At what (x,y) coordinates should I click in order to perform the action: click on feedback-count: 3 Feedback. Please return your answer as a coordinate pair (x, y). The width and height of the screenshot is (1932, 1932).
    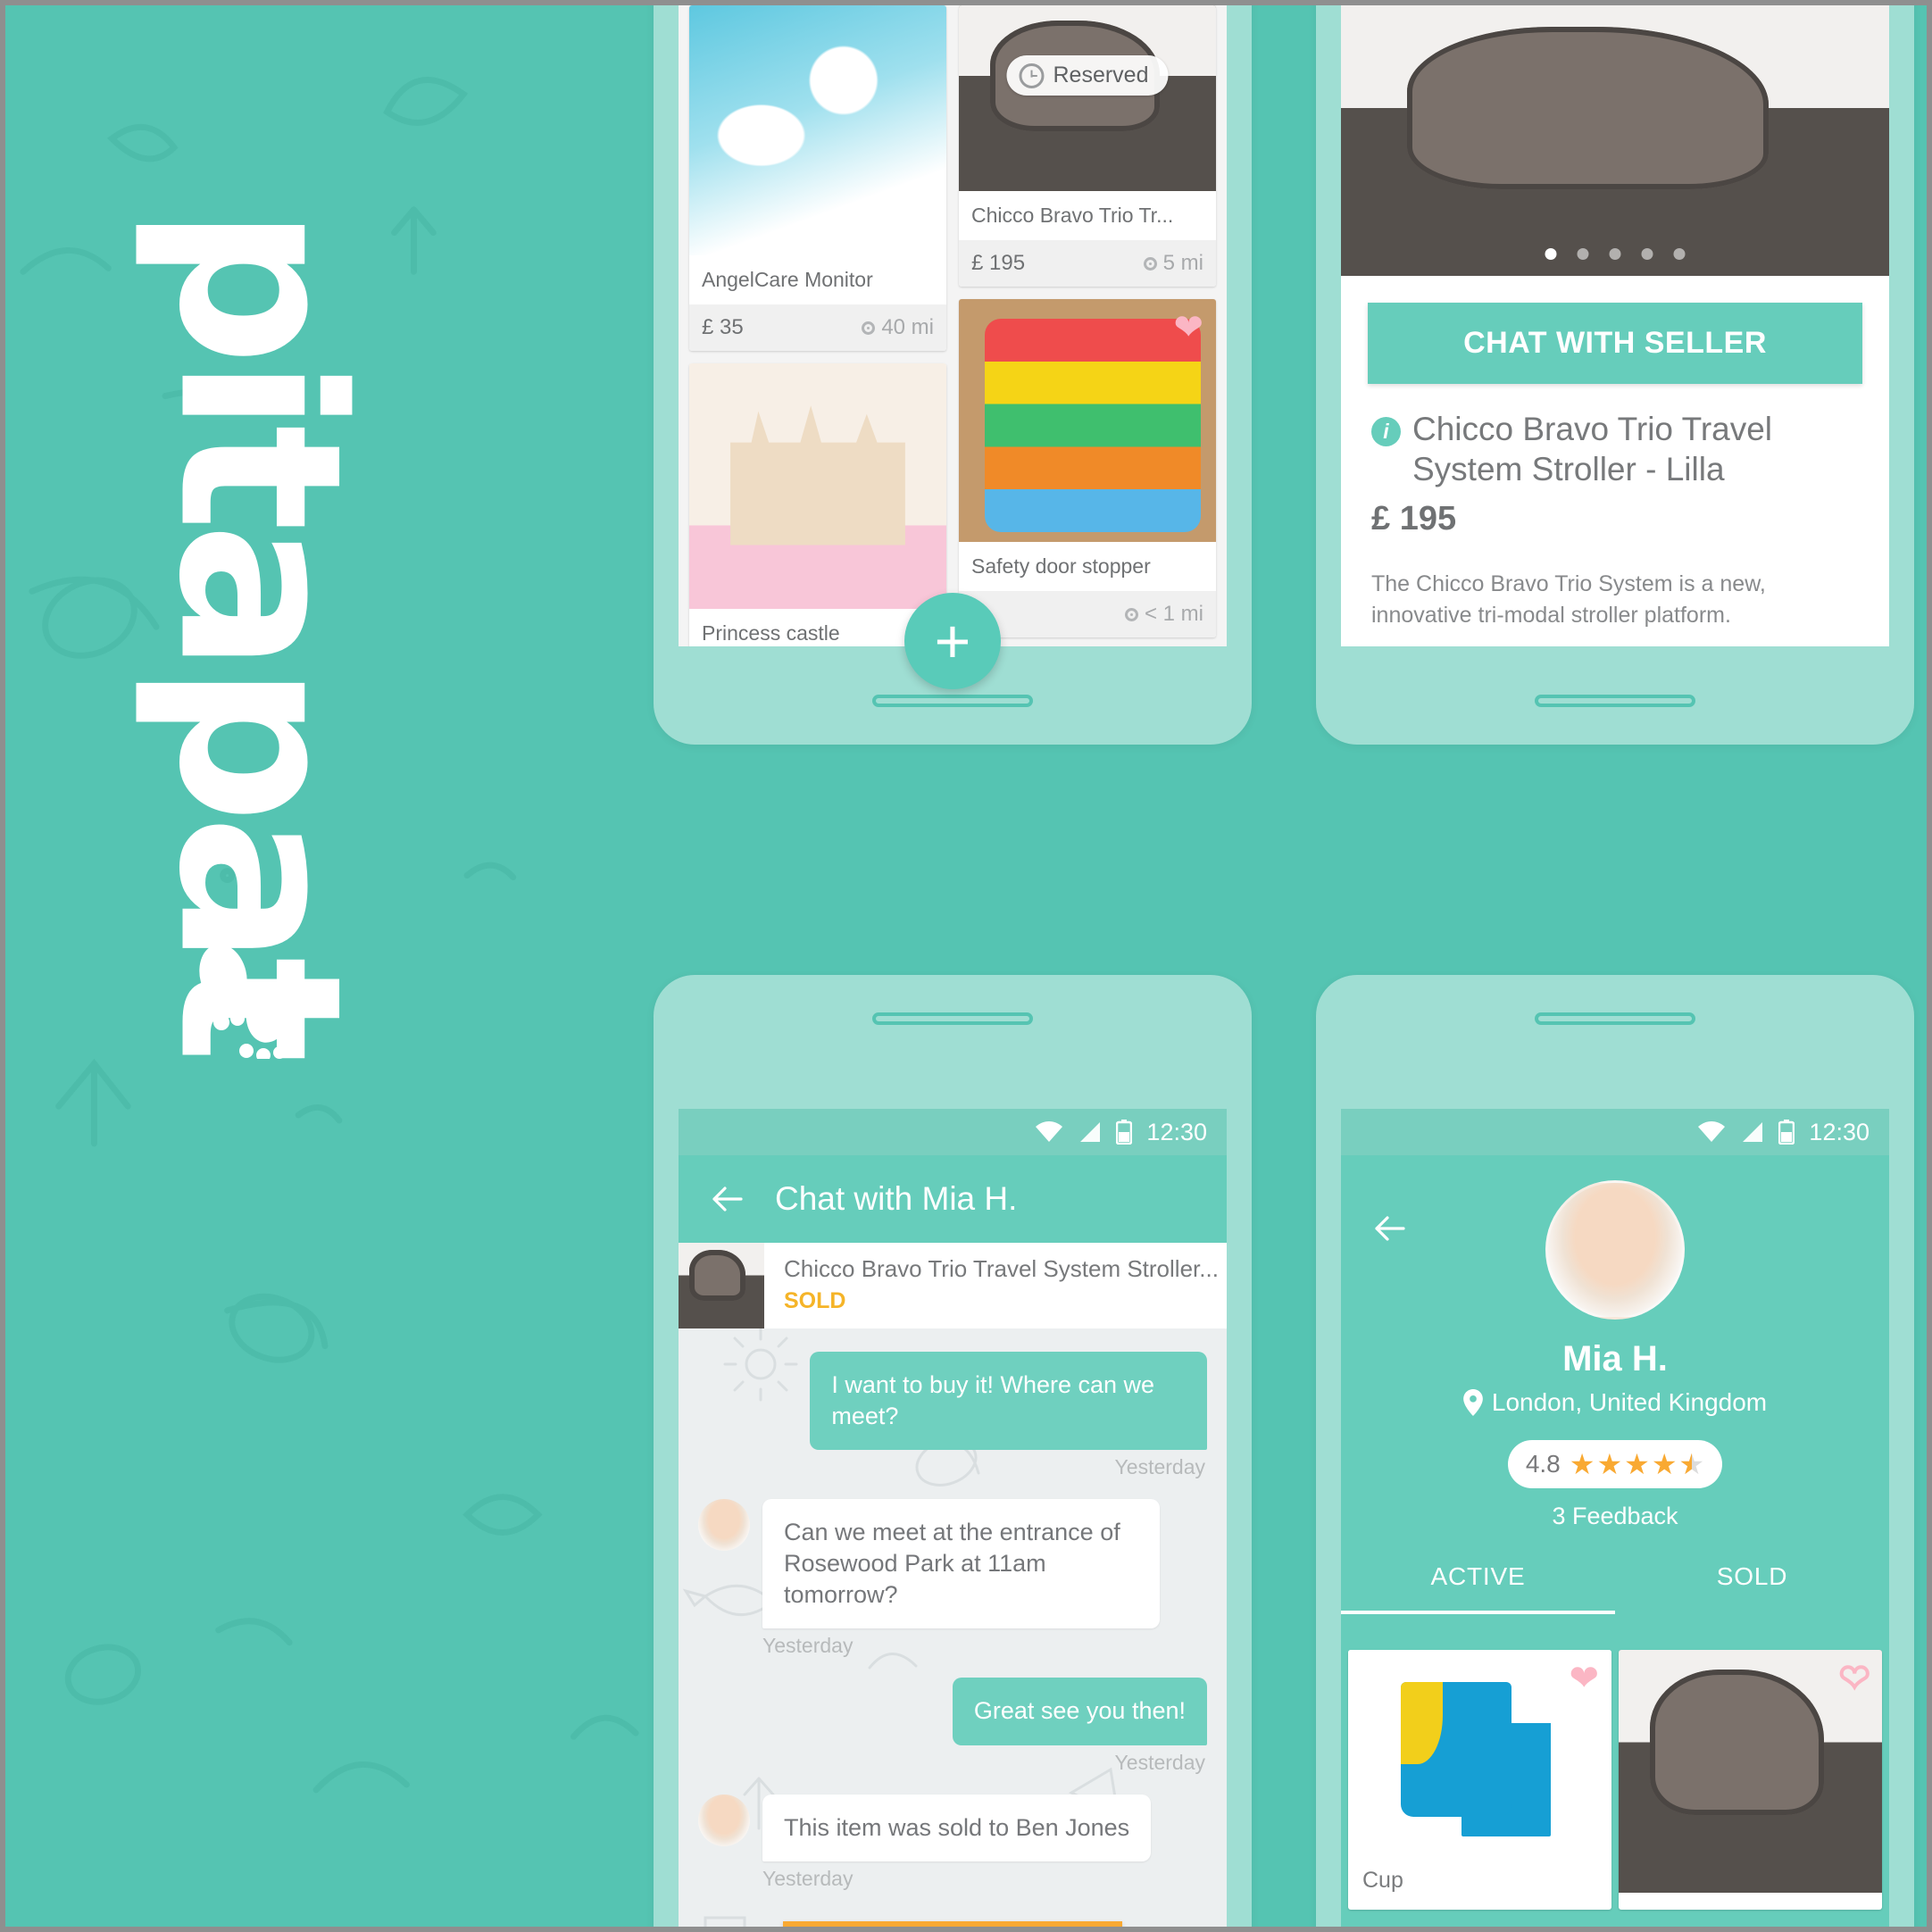
    Looking at the image, I should click on (1615, 1516).